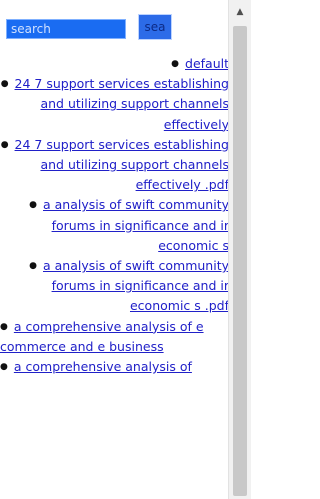 This screenshot has width=320, height=499. I want to click on list-item: ● a comprehensive analysis of, so click(114, 367).